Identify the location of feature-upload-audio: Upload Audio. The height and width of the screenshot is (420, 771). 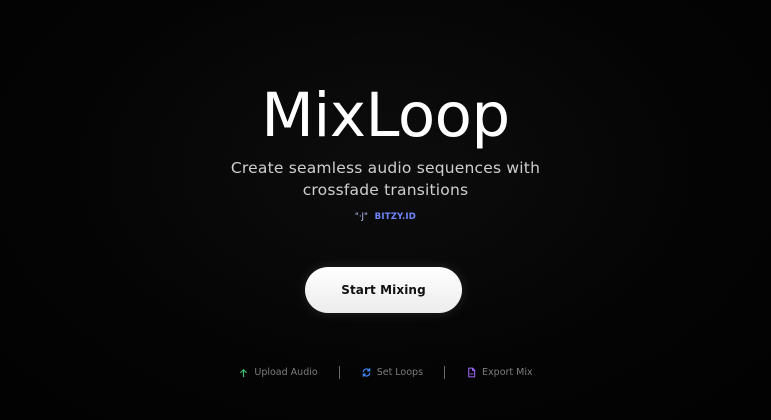
(278, 372).